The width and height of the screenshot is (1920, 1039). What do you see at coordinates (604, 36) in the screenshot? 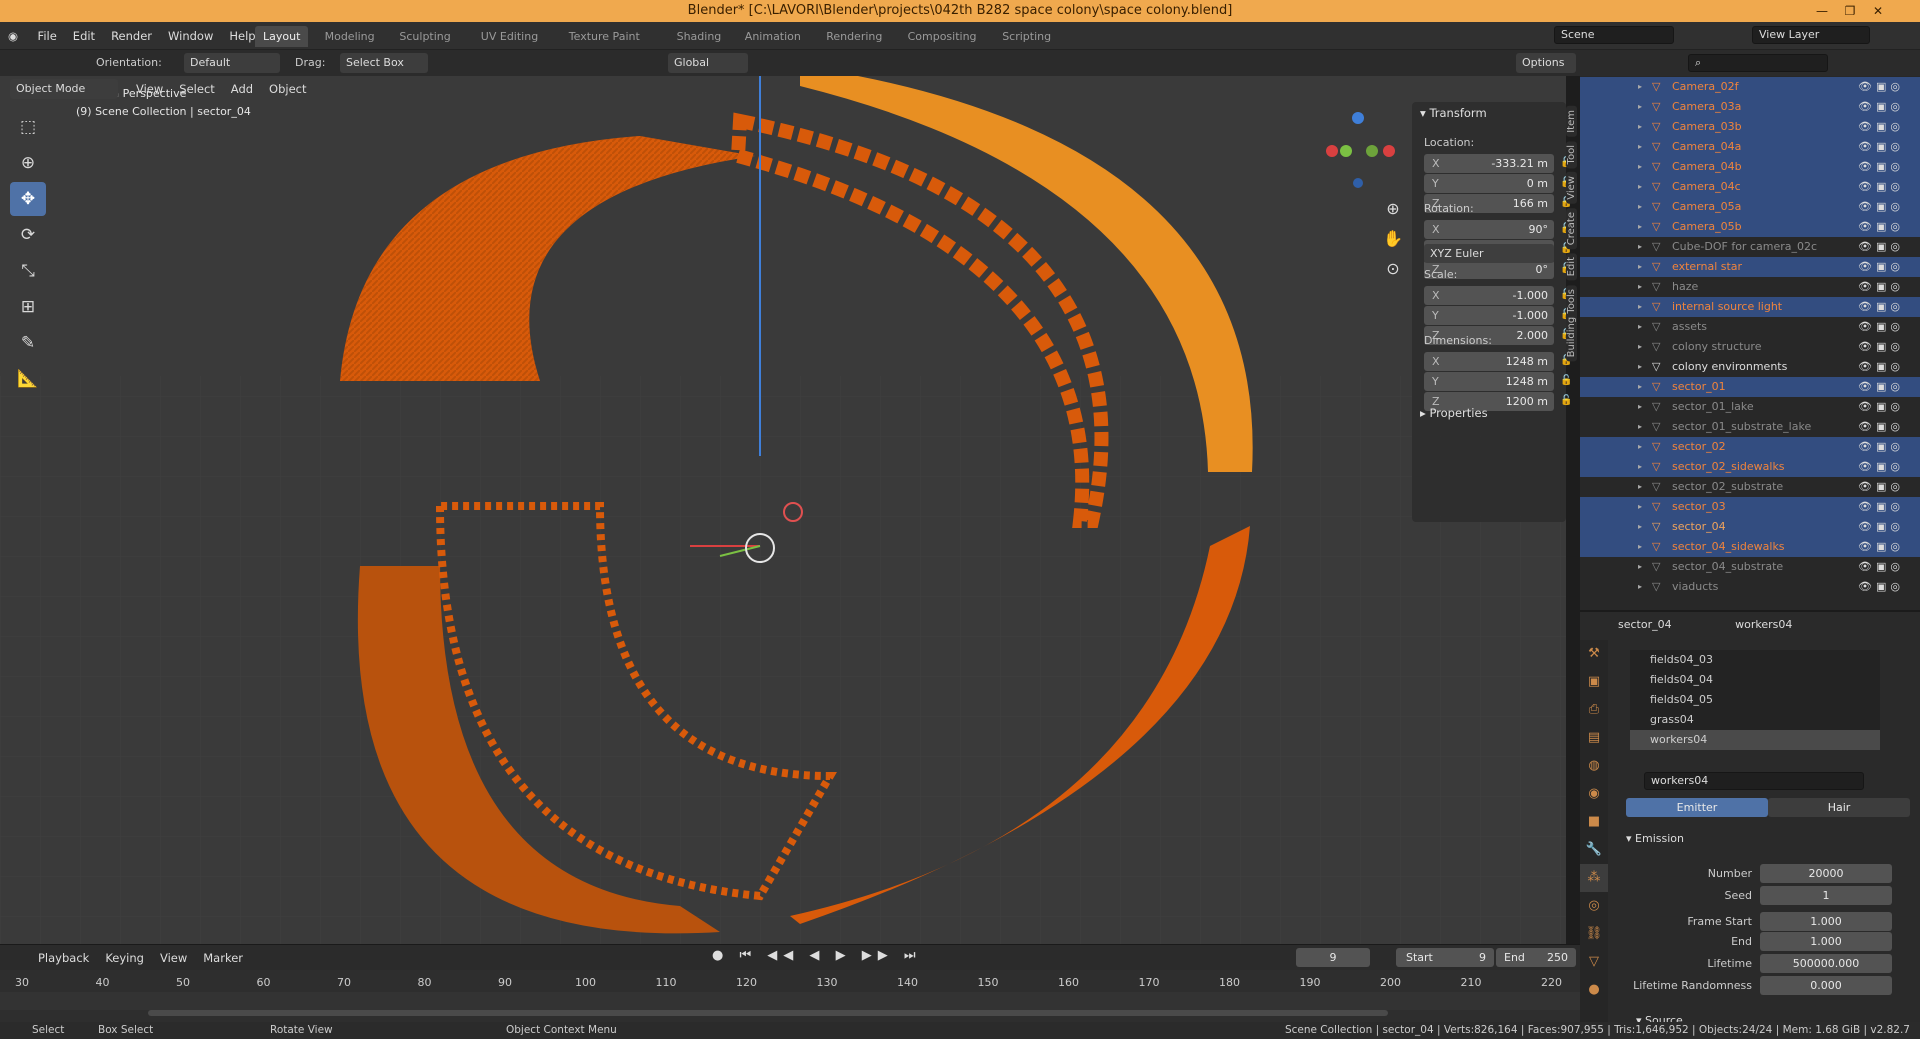
I see `tab-texture-paint: Texture Paint` at bounding box center [604, 36].